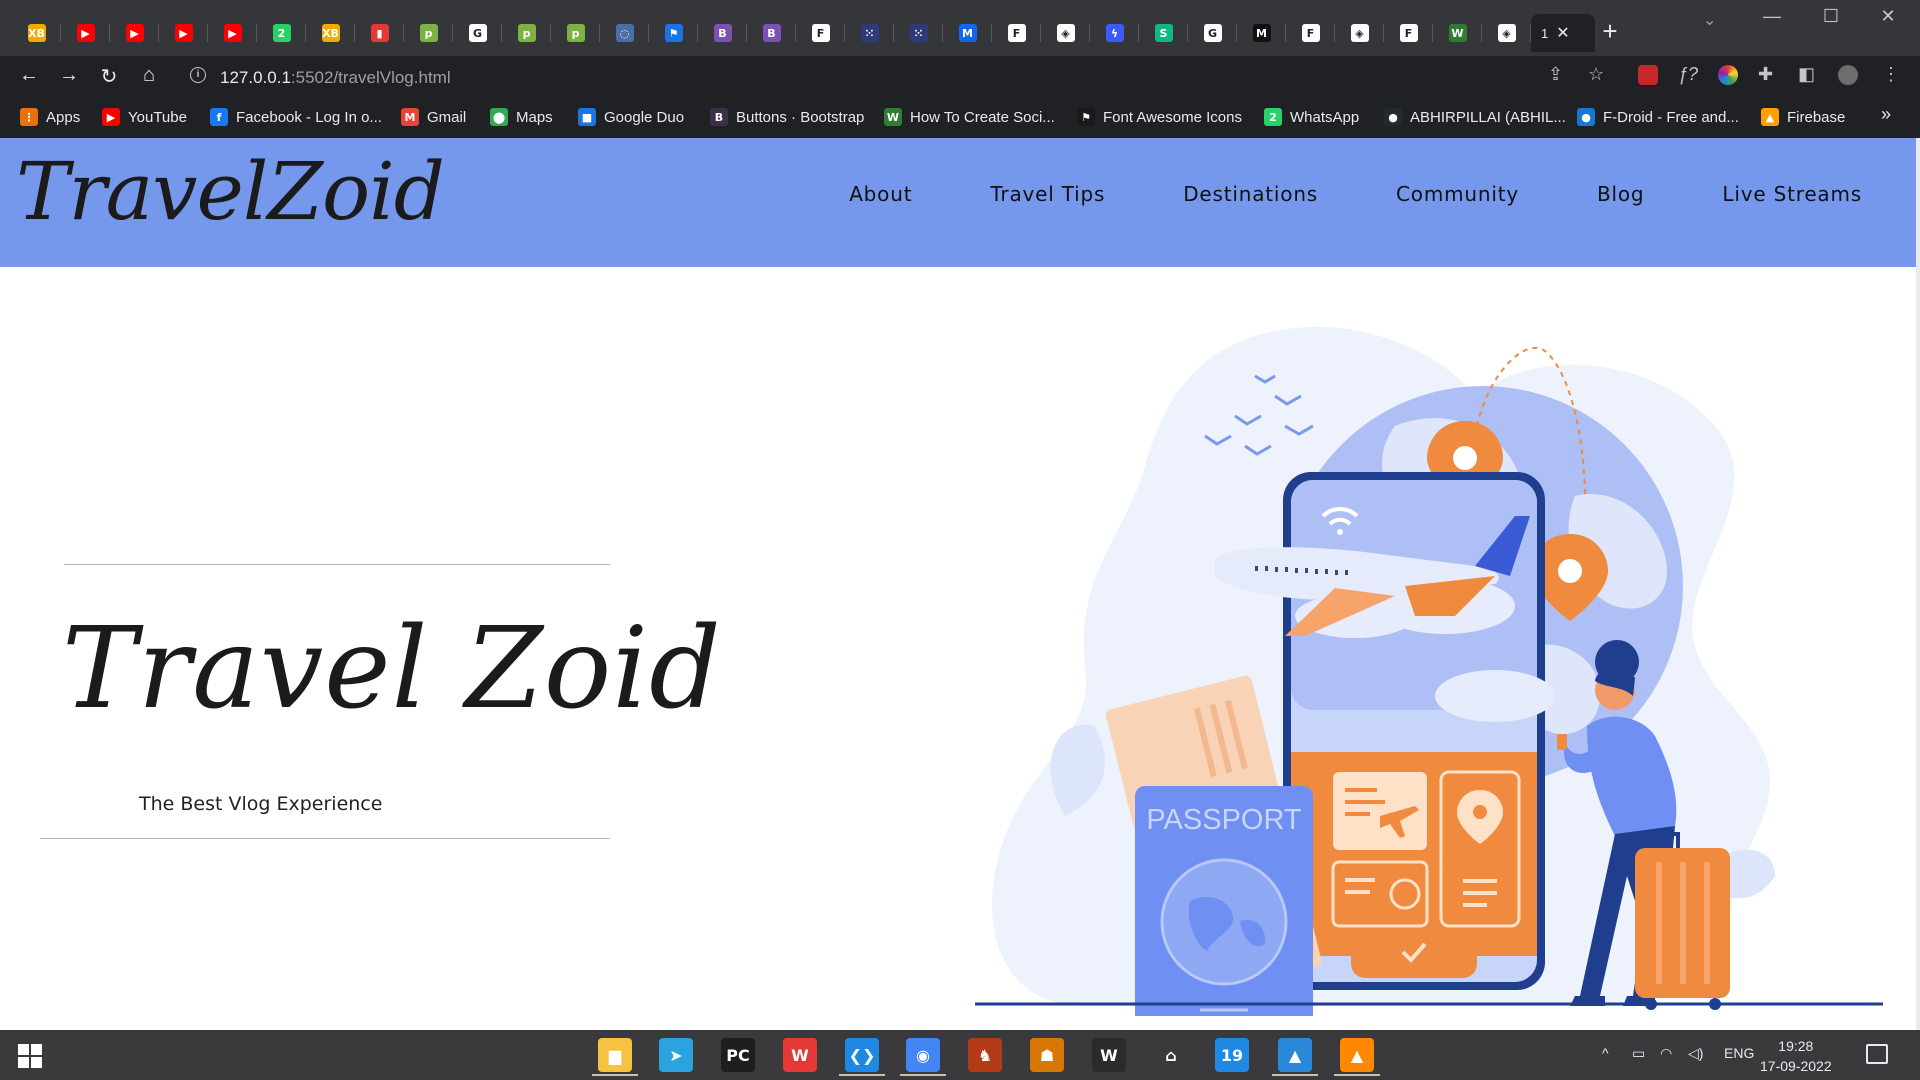 The height and width of the screenshot is (1080, 1920). I want to click on codepen-icon: ◈, so click(1065, 33).